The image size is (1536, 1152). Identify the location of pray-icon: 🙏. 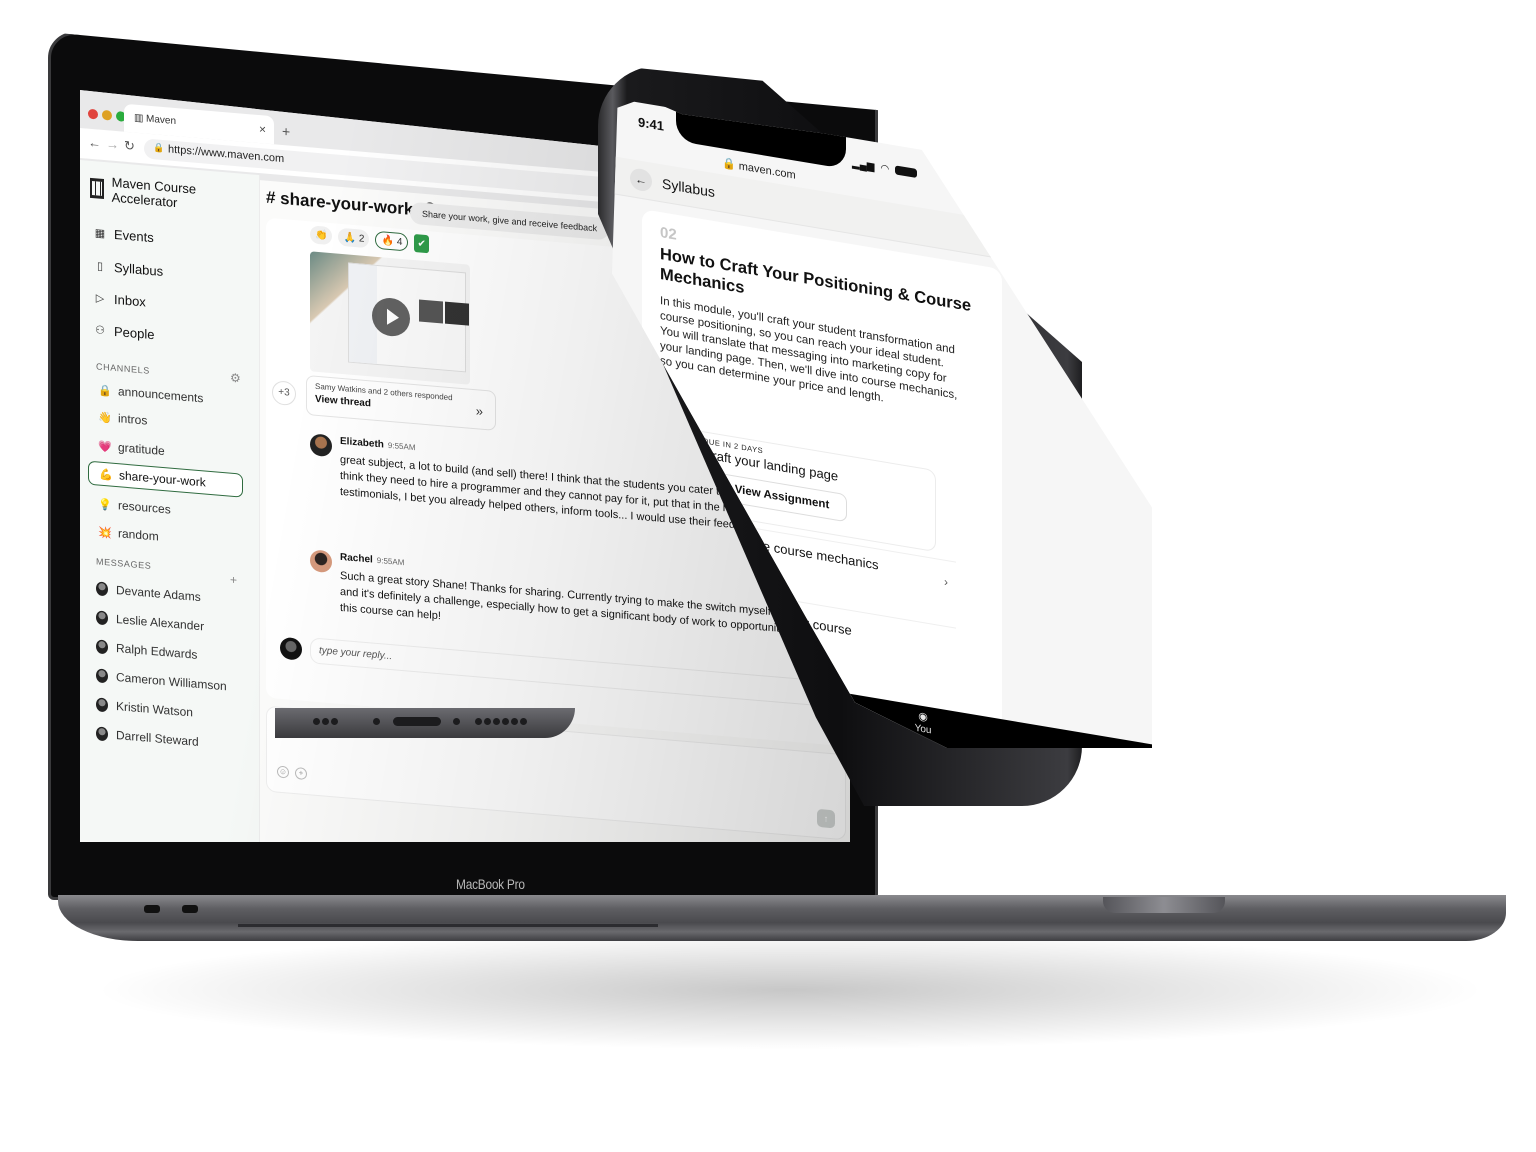
(349, 237).